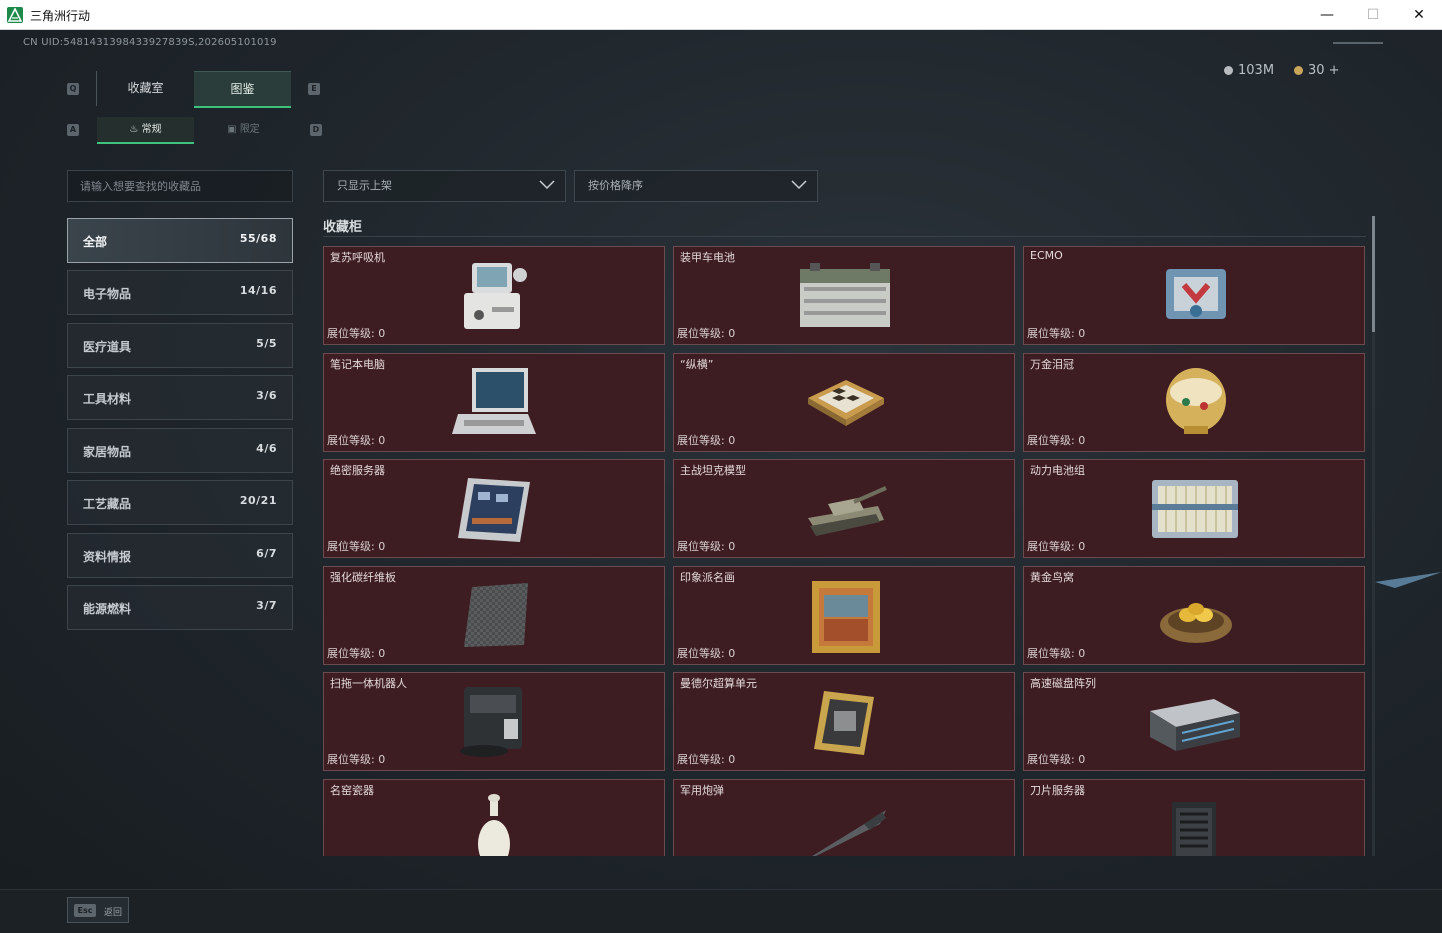 Image resolution: width=1442 pixels, height=933 pixels. I want to click on painting-icon, so click(846, 617).